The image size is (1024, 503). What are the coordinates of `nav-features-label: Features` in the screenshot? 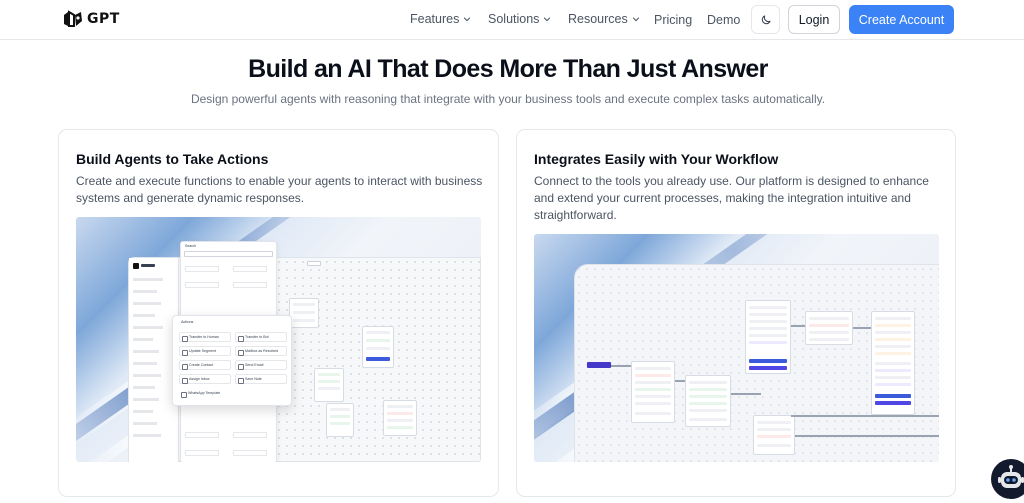 It's located at (435, 19).